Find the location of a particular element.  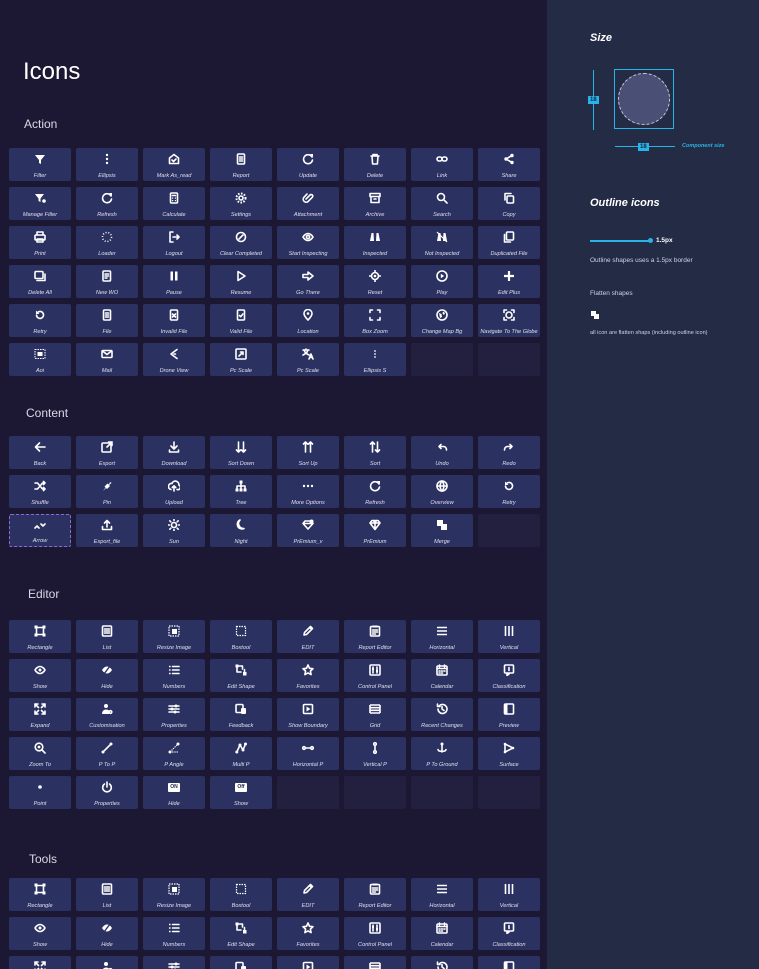

icon-tile-mark-read: Mark As_read is located at coordinates (174, 164).